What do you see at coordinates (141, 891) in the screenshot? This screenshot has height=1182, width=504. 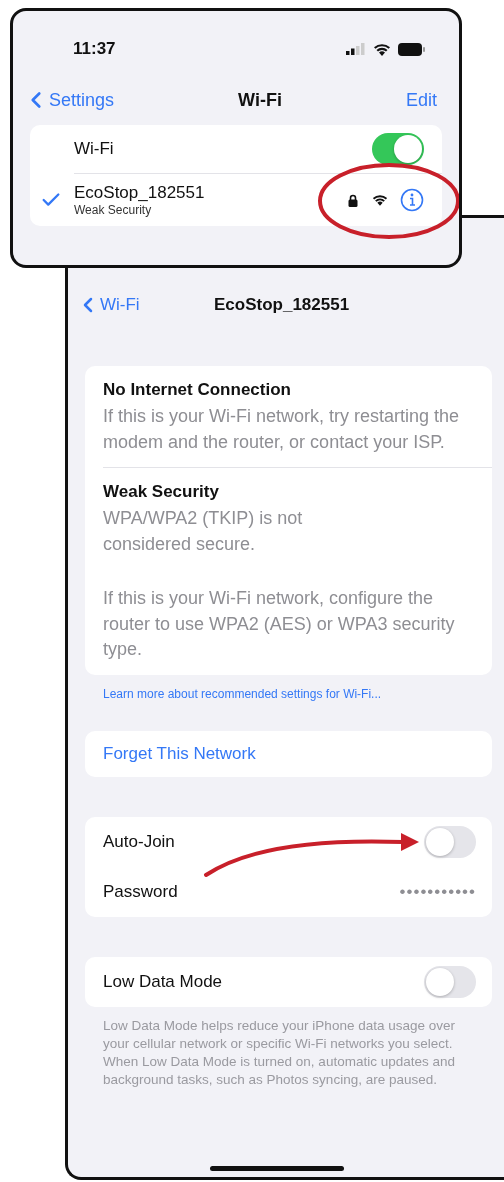 I see `password-label: Password` at bounding box center [141, 891].